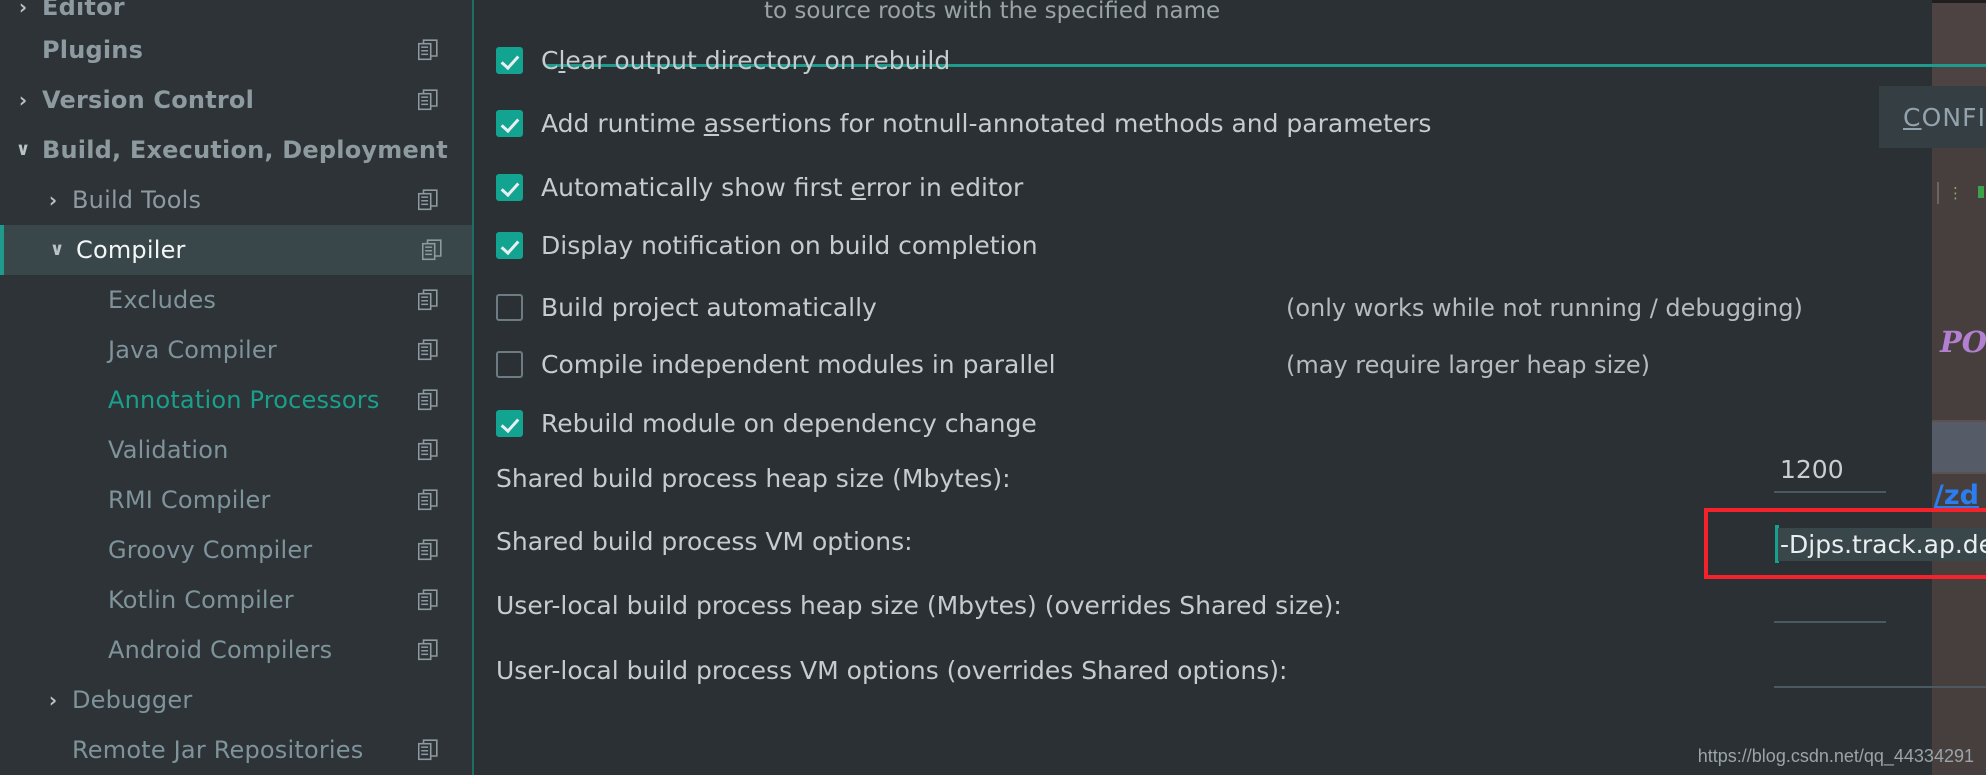 Image resolution: width=1986 pixels, height=775 pixels. Describe the element at coordinates (1882, 544) in the screenshot. I see `shared-vm-options-input: -Djps.track.ap.dependencies=false` at that location.